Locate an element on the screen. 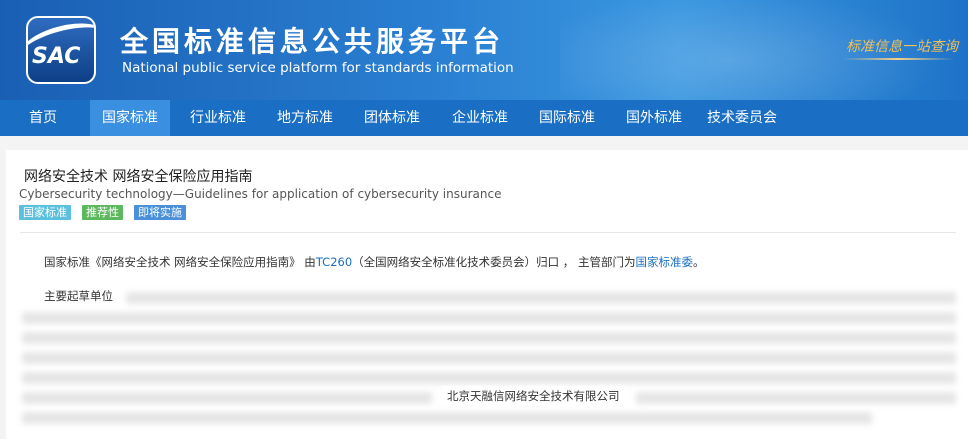  desc-mid: （全国网络安全标准化技术委员会）归口 ， 主管部门为 is located at coordinates (494, 262).